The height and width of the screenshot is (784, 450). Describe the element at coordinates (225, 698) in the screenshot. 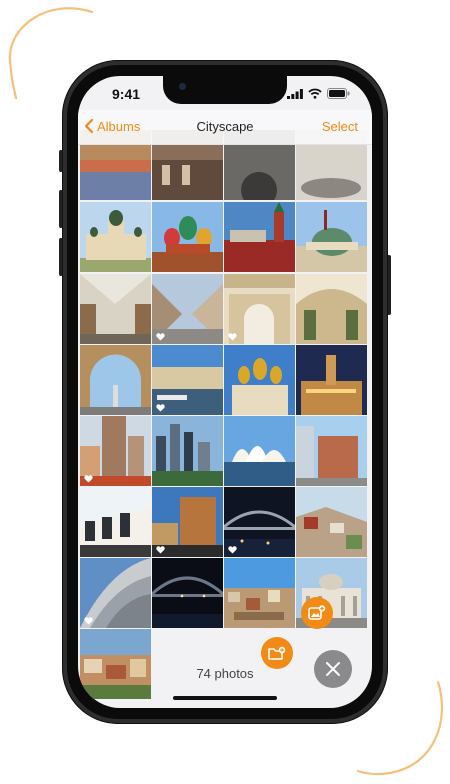

I see `home-indicator` at that location.